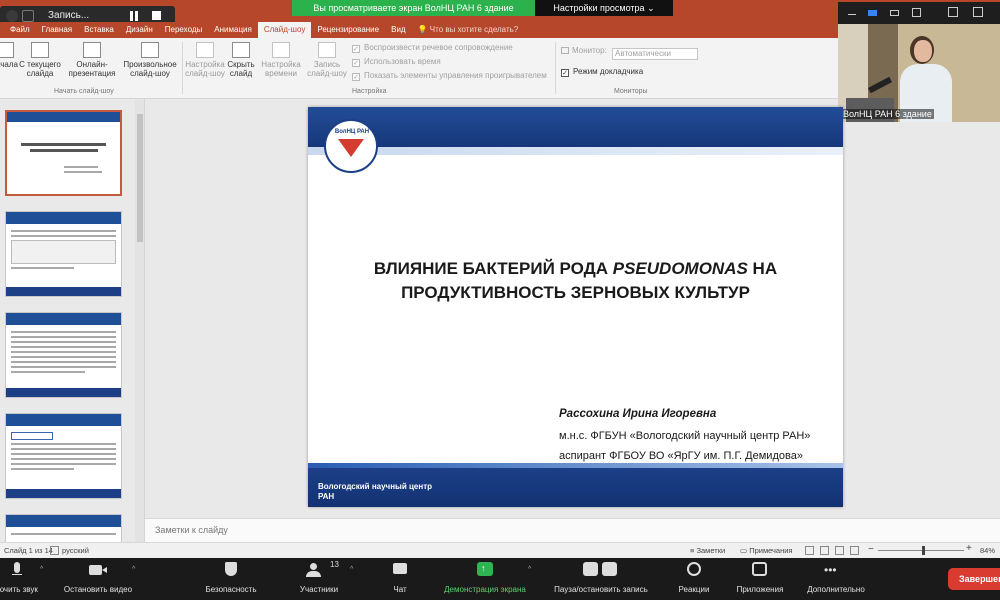  What do you see at coordinates (348, 30) in the screenshot?
I see `tab-review: Рецензирование` at bounding box center [348, 30].